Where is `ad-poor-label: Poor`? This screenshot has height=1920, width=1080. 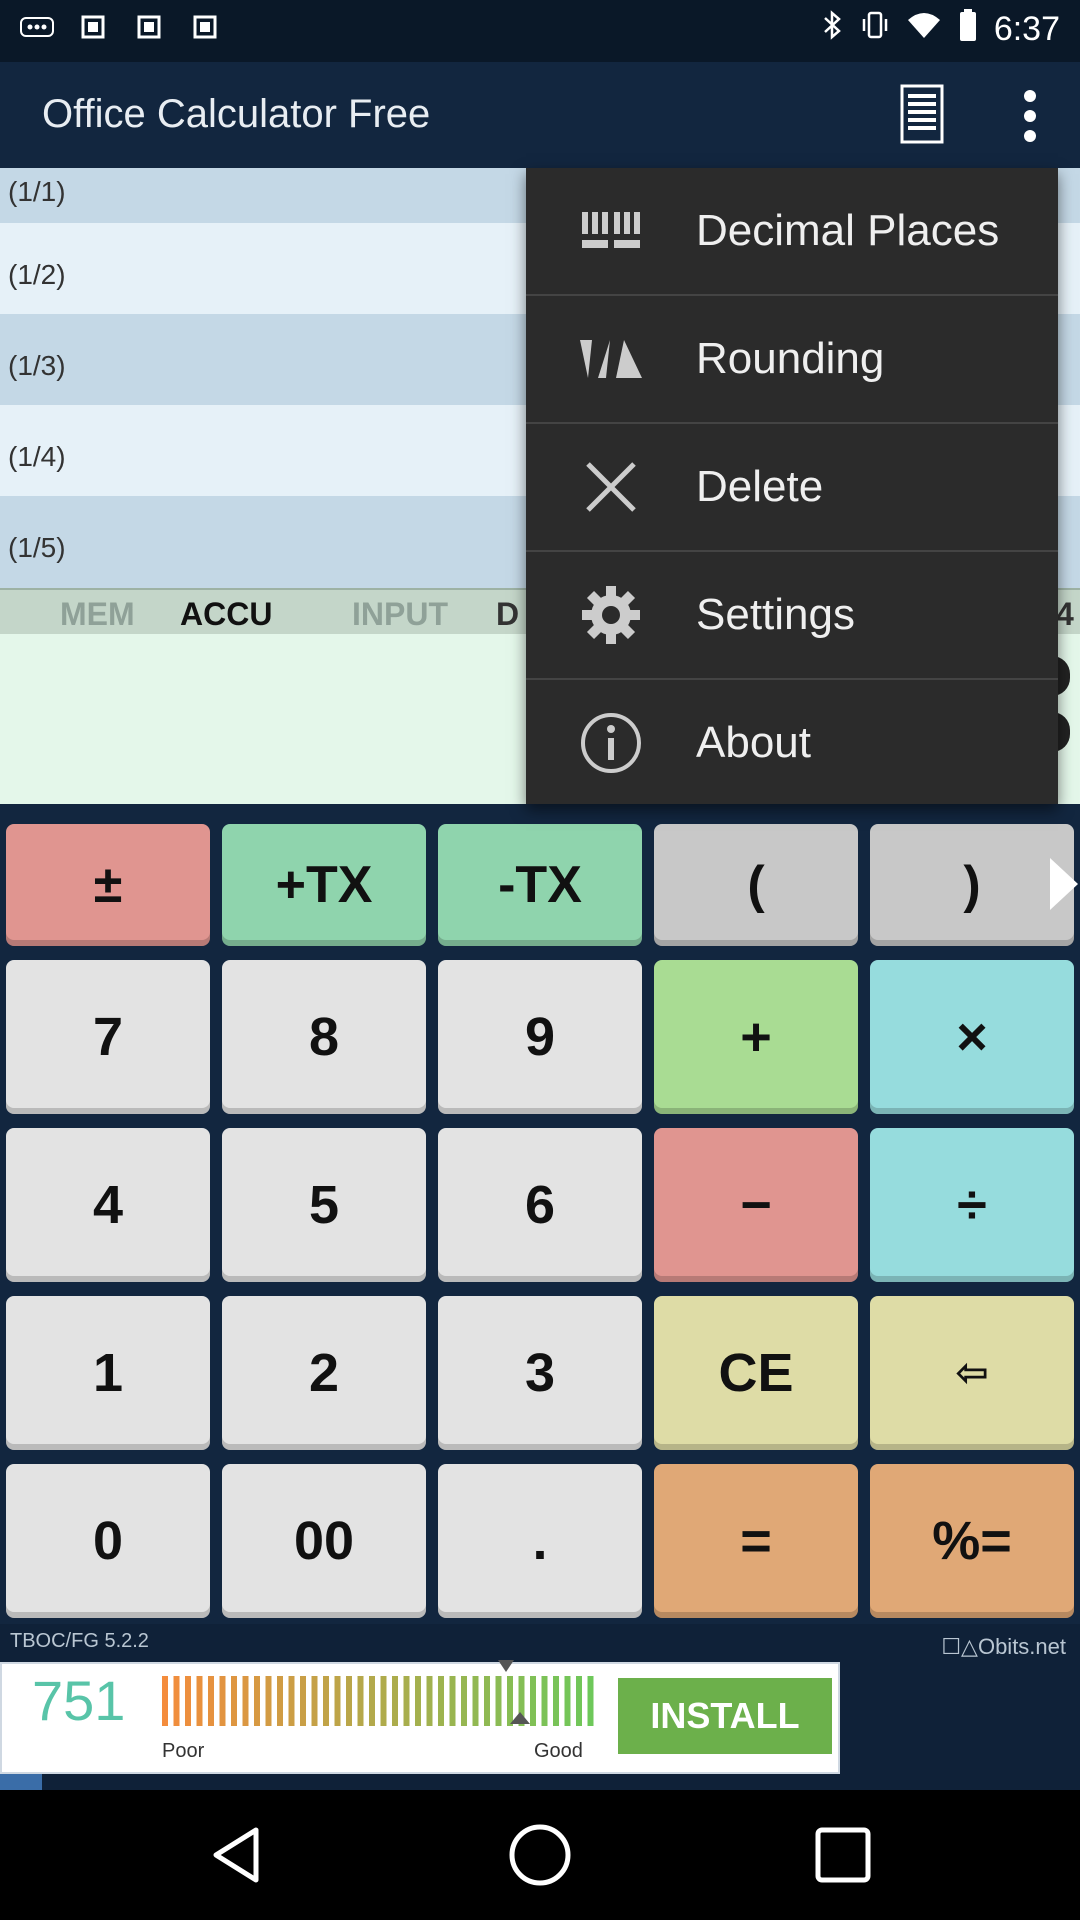
ad-poor-label: Poor is located at coordinates (183, 1751).